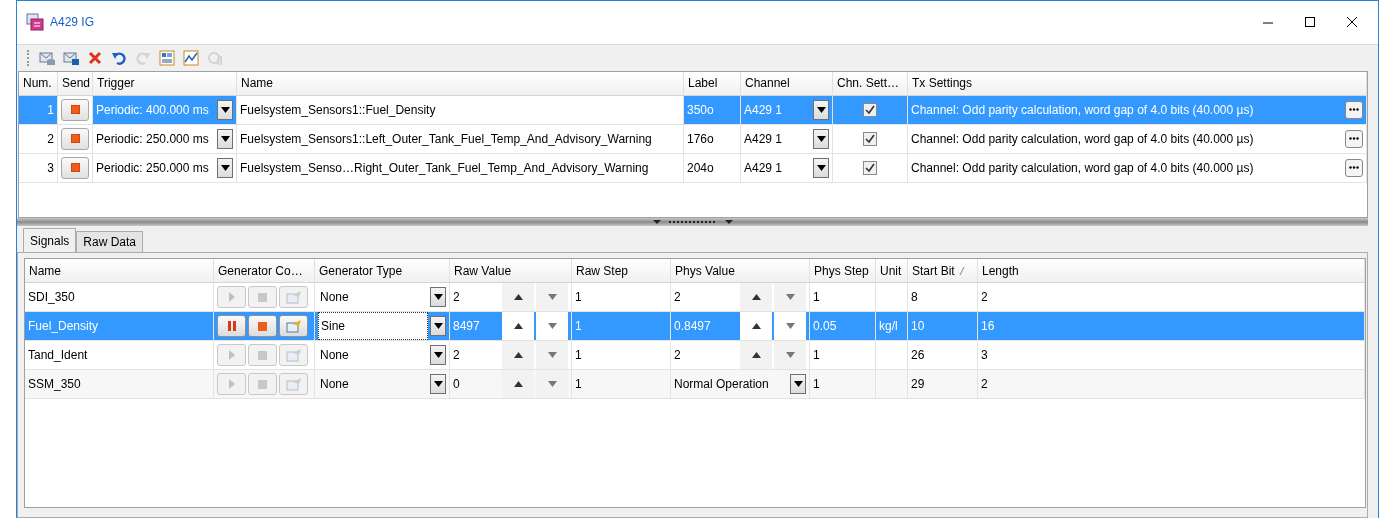 The width and height of the screenshot is (1389, 518). Describe the element at coordinates (1171, 271) in the screenshot. I see `column-header: Length` at that location.